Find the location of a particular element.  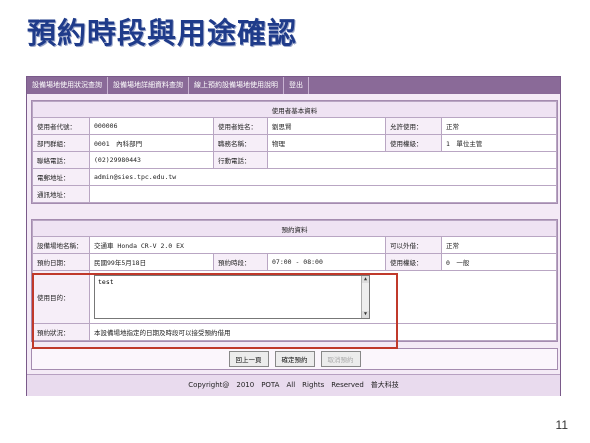

booking-date-value: 民國99年5月18日 is located at coordinates (151, 262).